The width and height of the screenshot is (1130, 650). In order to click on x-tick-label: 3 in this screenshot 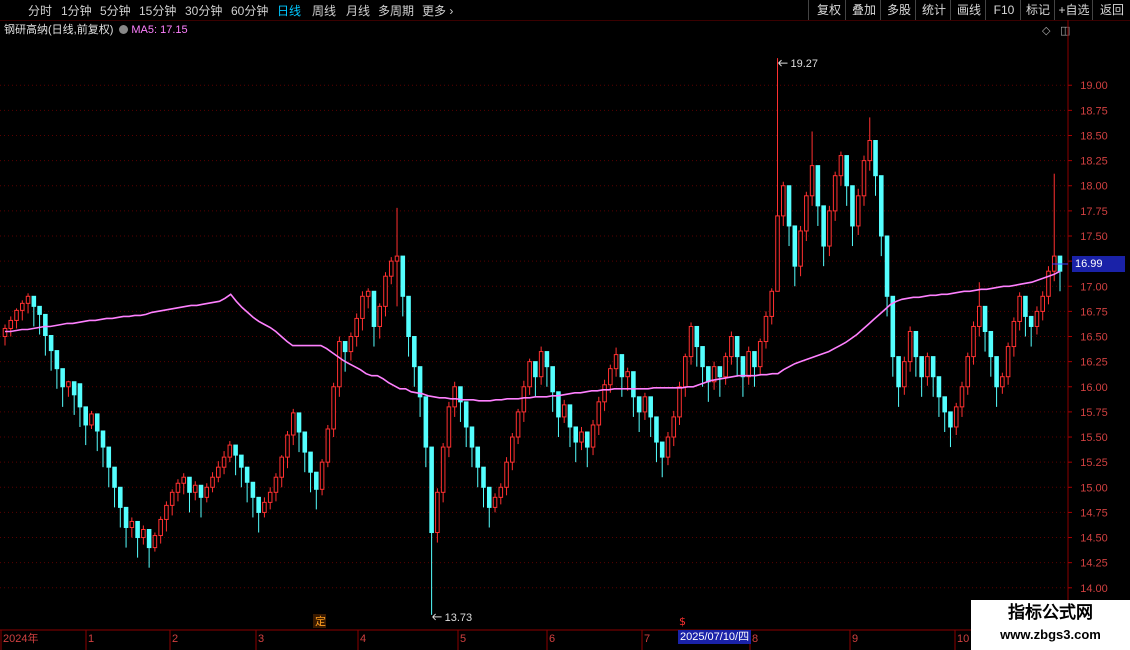, I will do `click(261, 639)`.